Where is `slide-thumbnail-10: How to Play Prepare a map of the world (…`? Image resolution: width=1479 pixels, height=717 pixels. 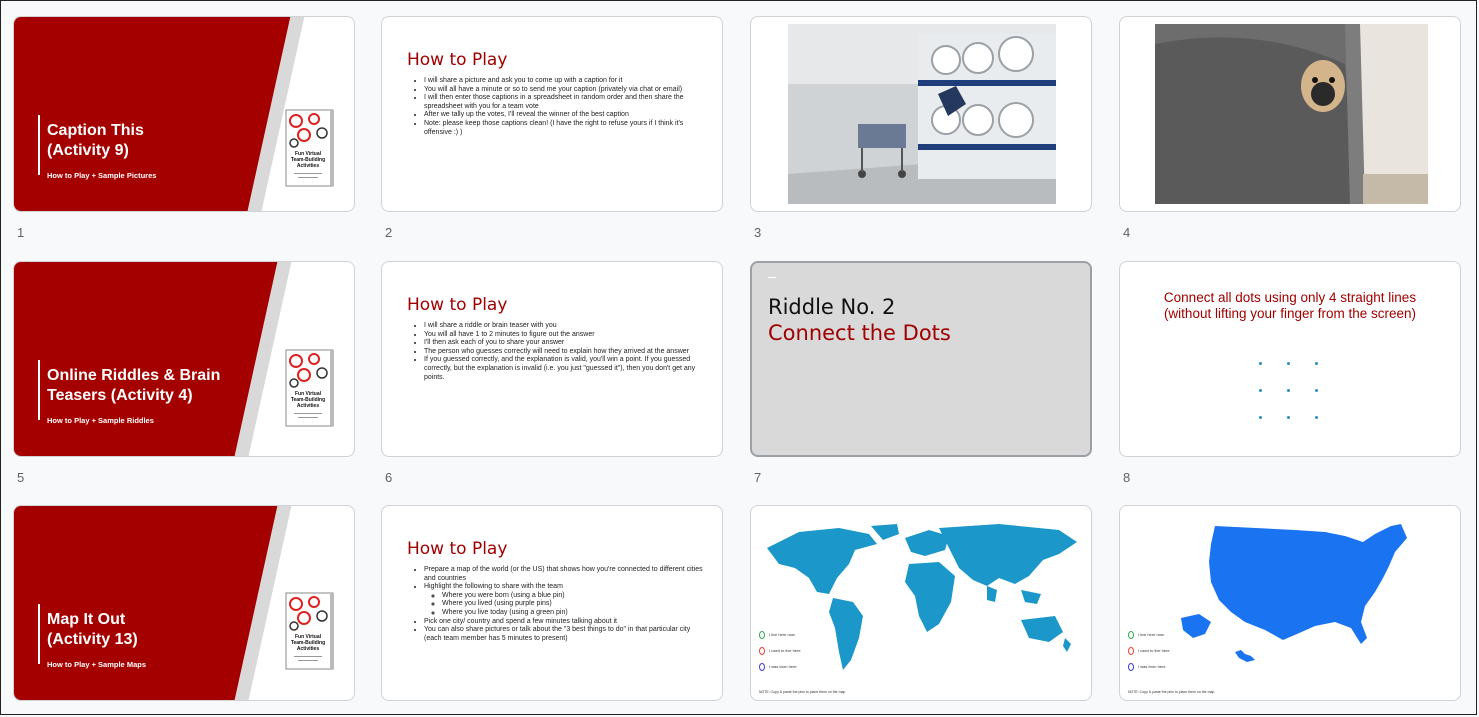 slide-thumbnail-10: How to Play Prepare a map of the world (… is located at coordinates (552, 603).